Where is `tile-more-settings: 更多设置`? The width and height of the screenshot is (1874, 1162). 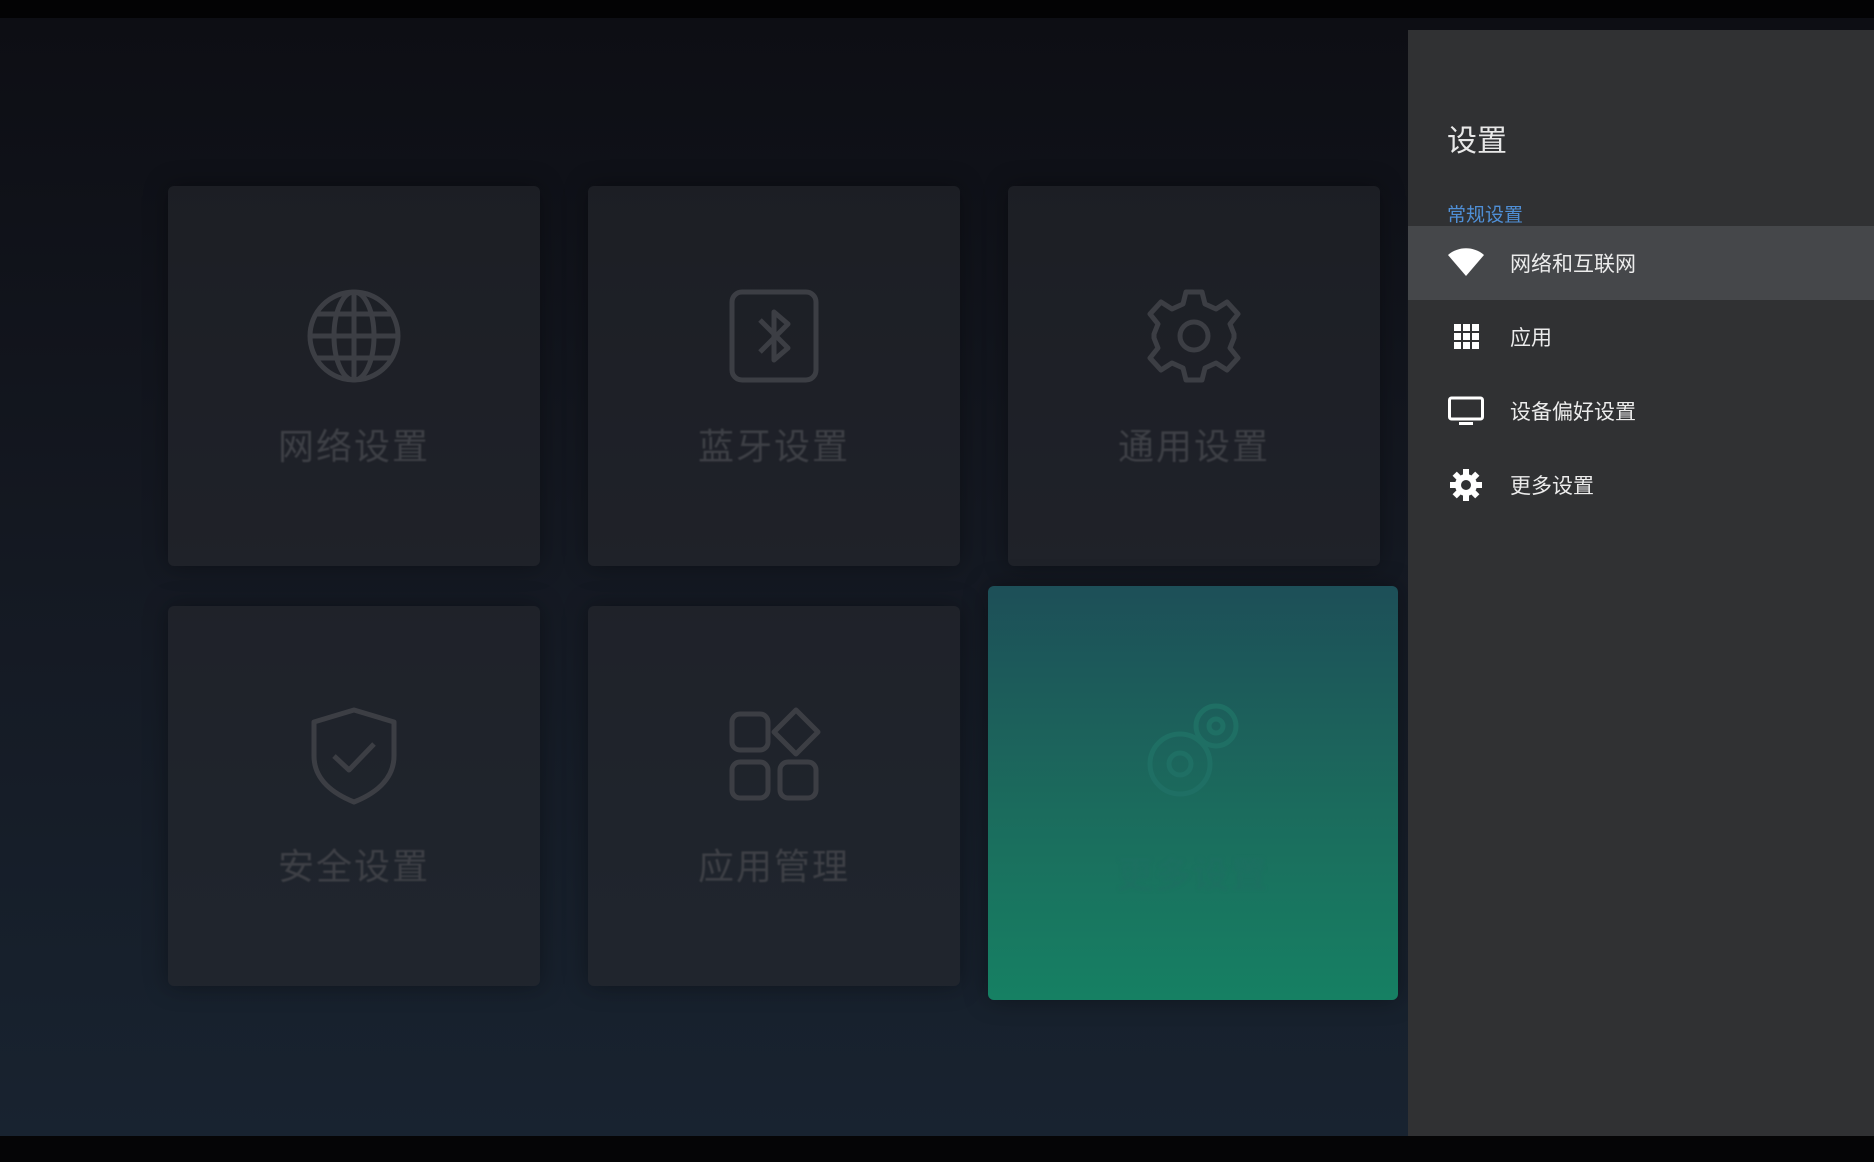 tile-more-settings: 更多设置 is located at coordinates (1193, 793).